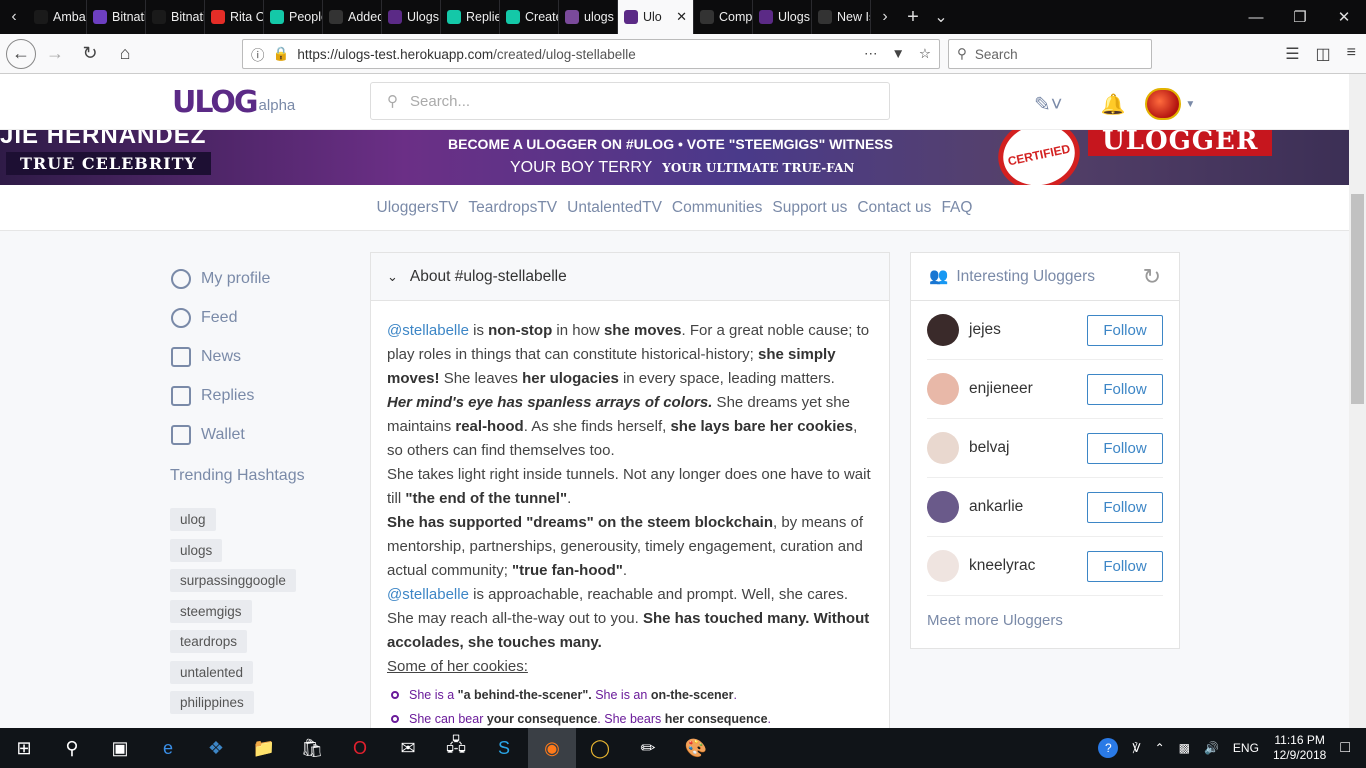 Image resolution: width=1366 pixels, height=768 pixels. Describe the element at coordinates (941, 17) in the screenshot. I see `tab-list-dropdown-icon: ⌄` at that location.